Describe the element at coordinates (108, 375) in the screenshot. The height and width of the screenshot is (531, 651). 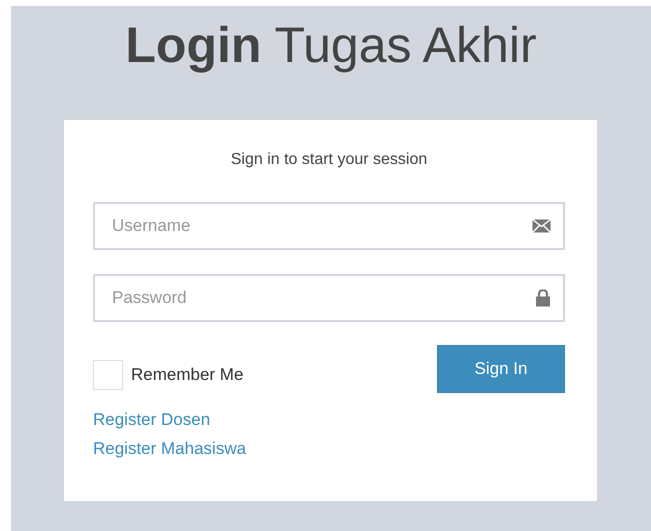
I see `checkbox` at that location.